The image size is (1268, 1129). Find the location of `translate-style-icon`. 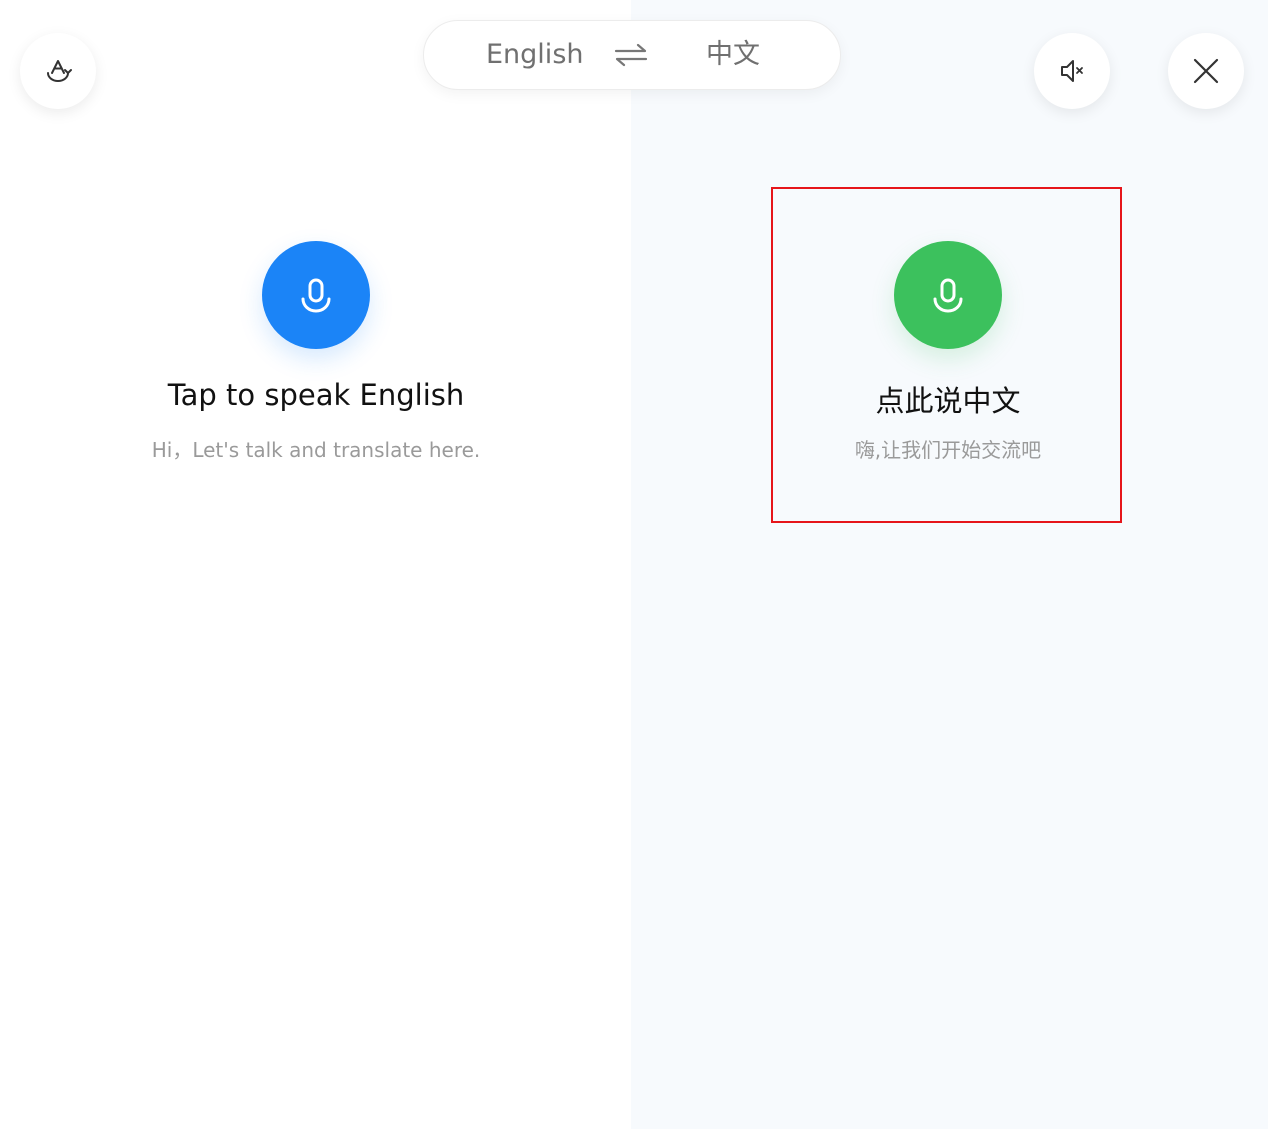

translate-style-icon is located at coordinates (59, 71).